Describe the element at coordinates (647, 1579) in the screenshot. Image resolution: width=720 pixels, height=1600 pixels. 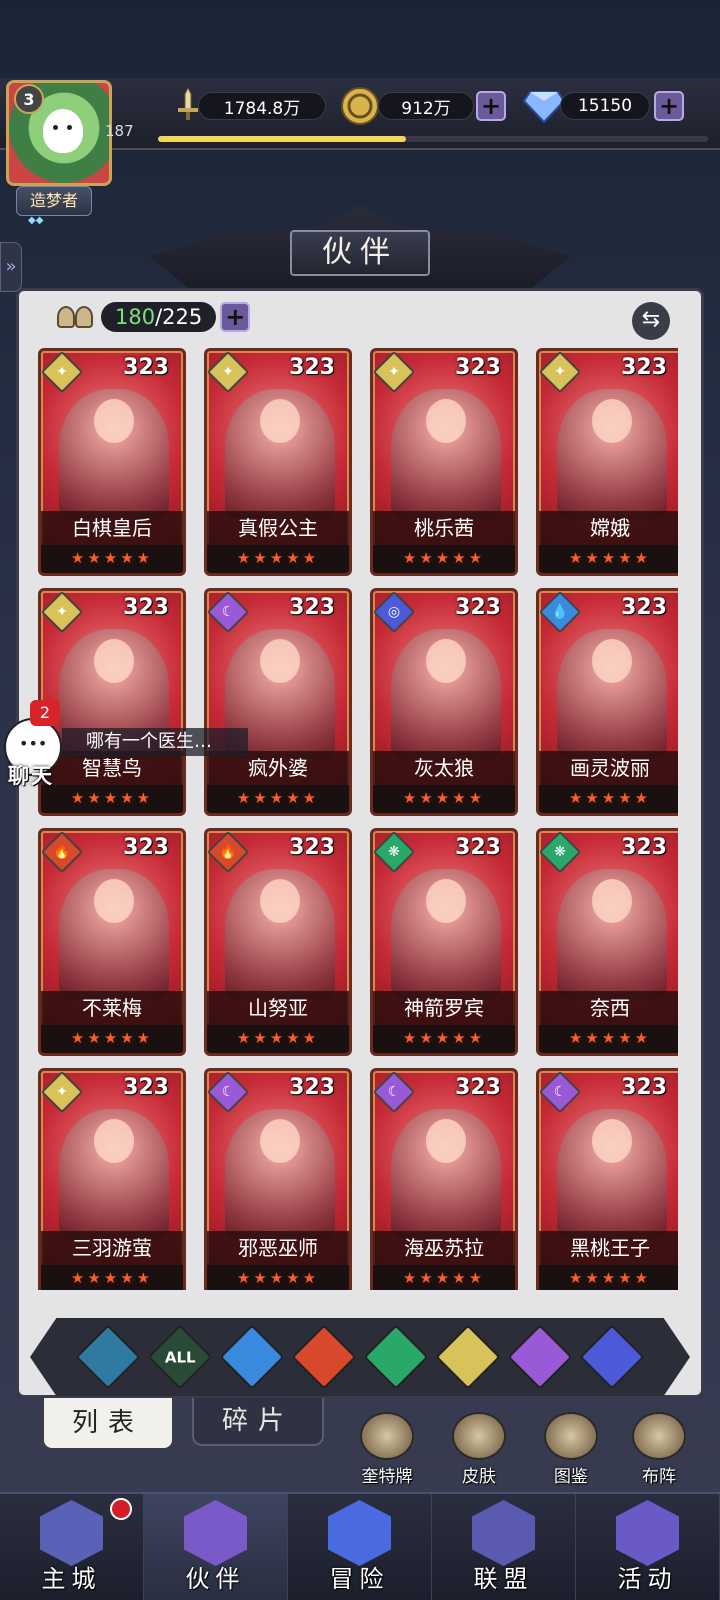
I see `nav-label: 活动` at that location.